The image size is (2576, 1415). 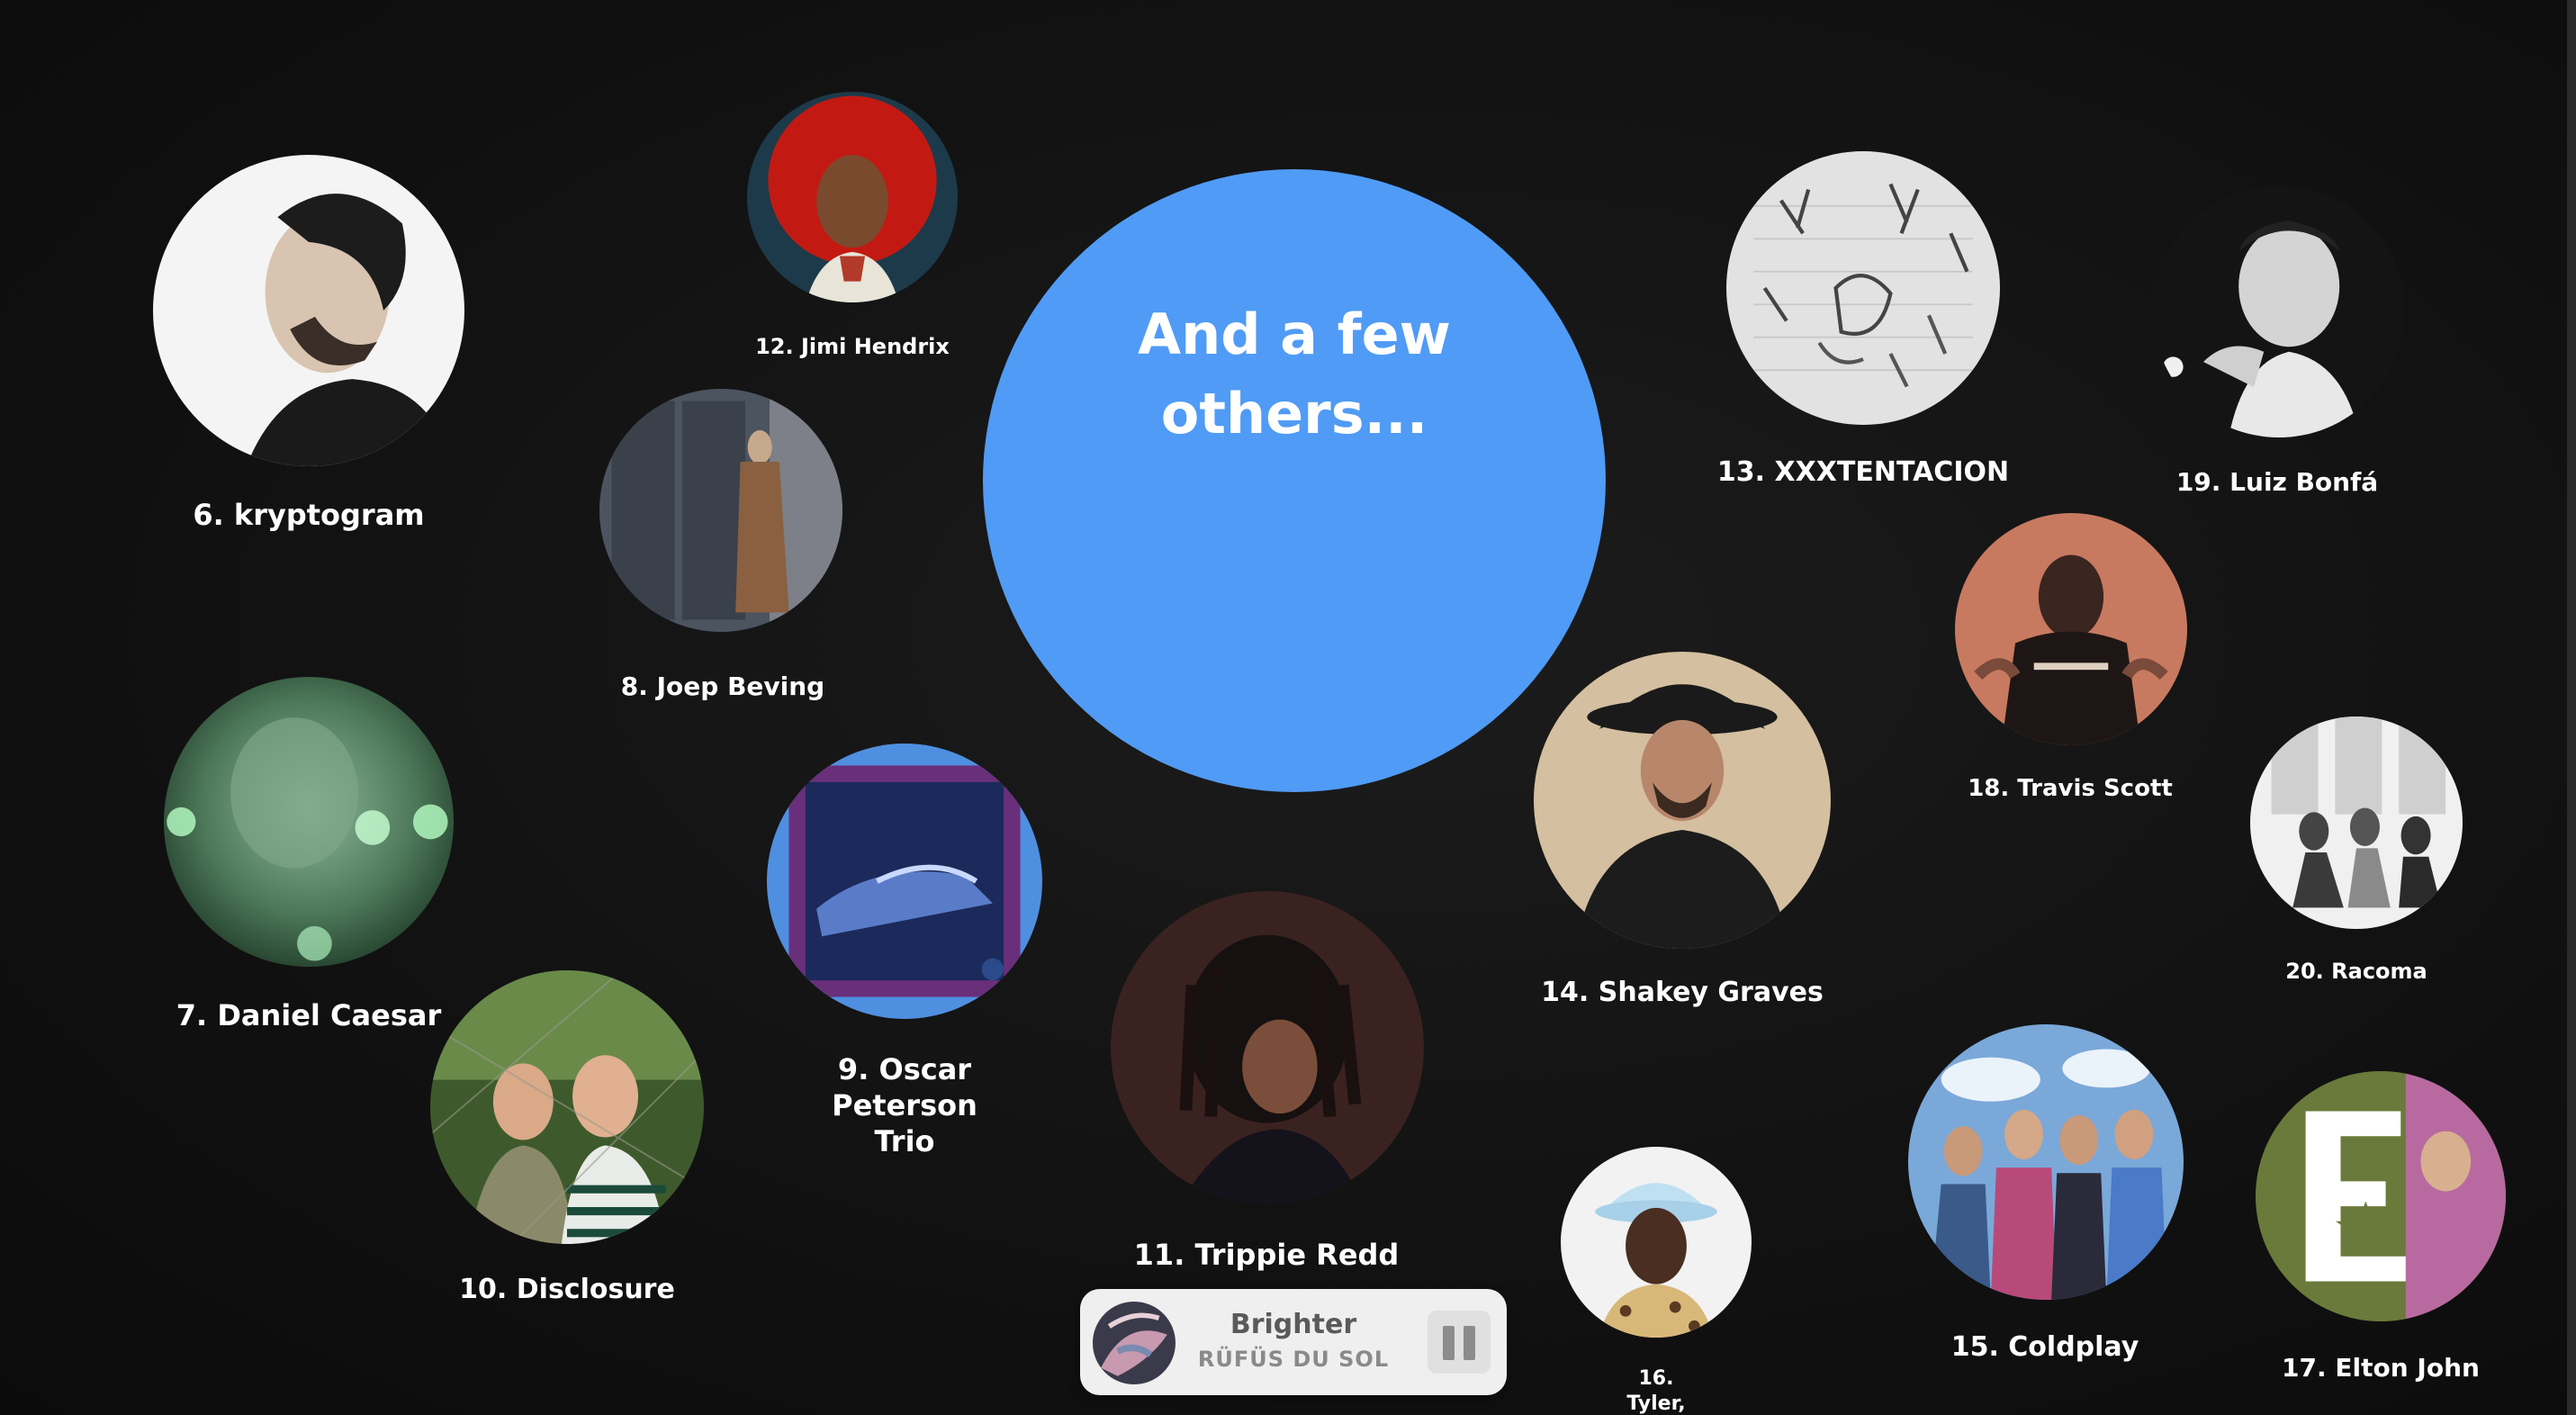 What do you see at coordinates (2044, 1347) in the screenshot?
I see `artist-label-coldplay: 15. Coldplay` at bounding box center [2044, 1347].